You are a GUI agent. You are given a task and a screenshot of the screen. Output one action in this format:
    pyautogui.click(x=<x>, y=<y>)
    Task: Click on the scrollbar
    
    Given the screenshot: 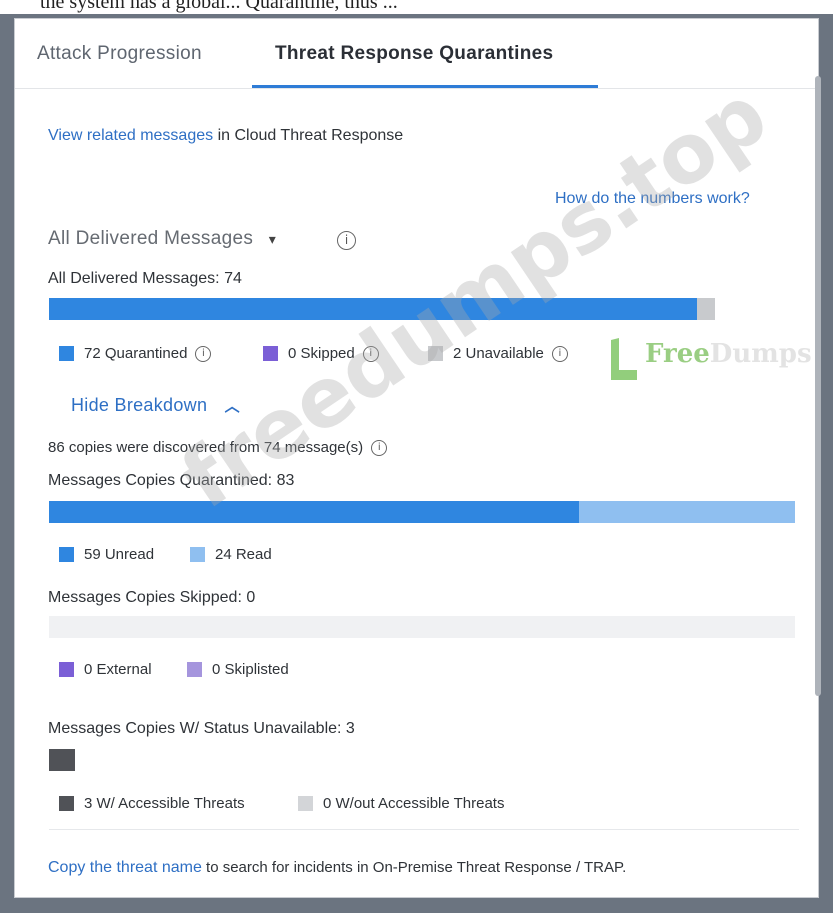 What is the action you would take?
    pyautogui.click(x=818, y=386)
    